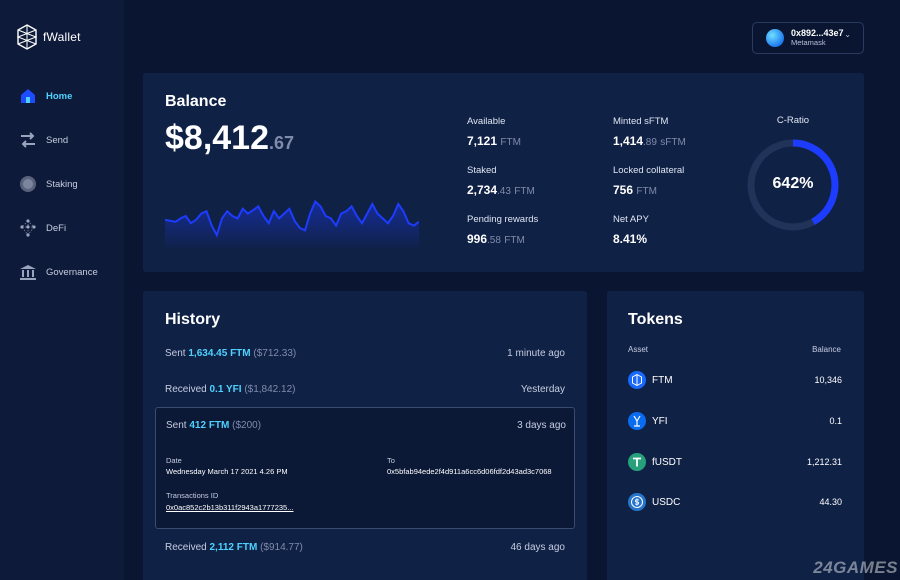 The height and width of the screenshot is (580, 900). What do you see at coordinates (43, 140) in the screenshot?
I see `sidebar-item-send: Send` at bounding box center [43, 140].